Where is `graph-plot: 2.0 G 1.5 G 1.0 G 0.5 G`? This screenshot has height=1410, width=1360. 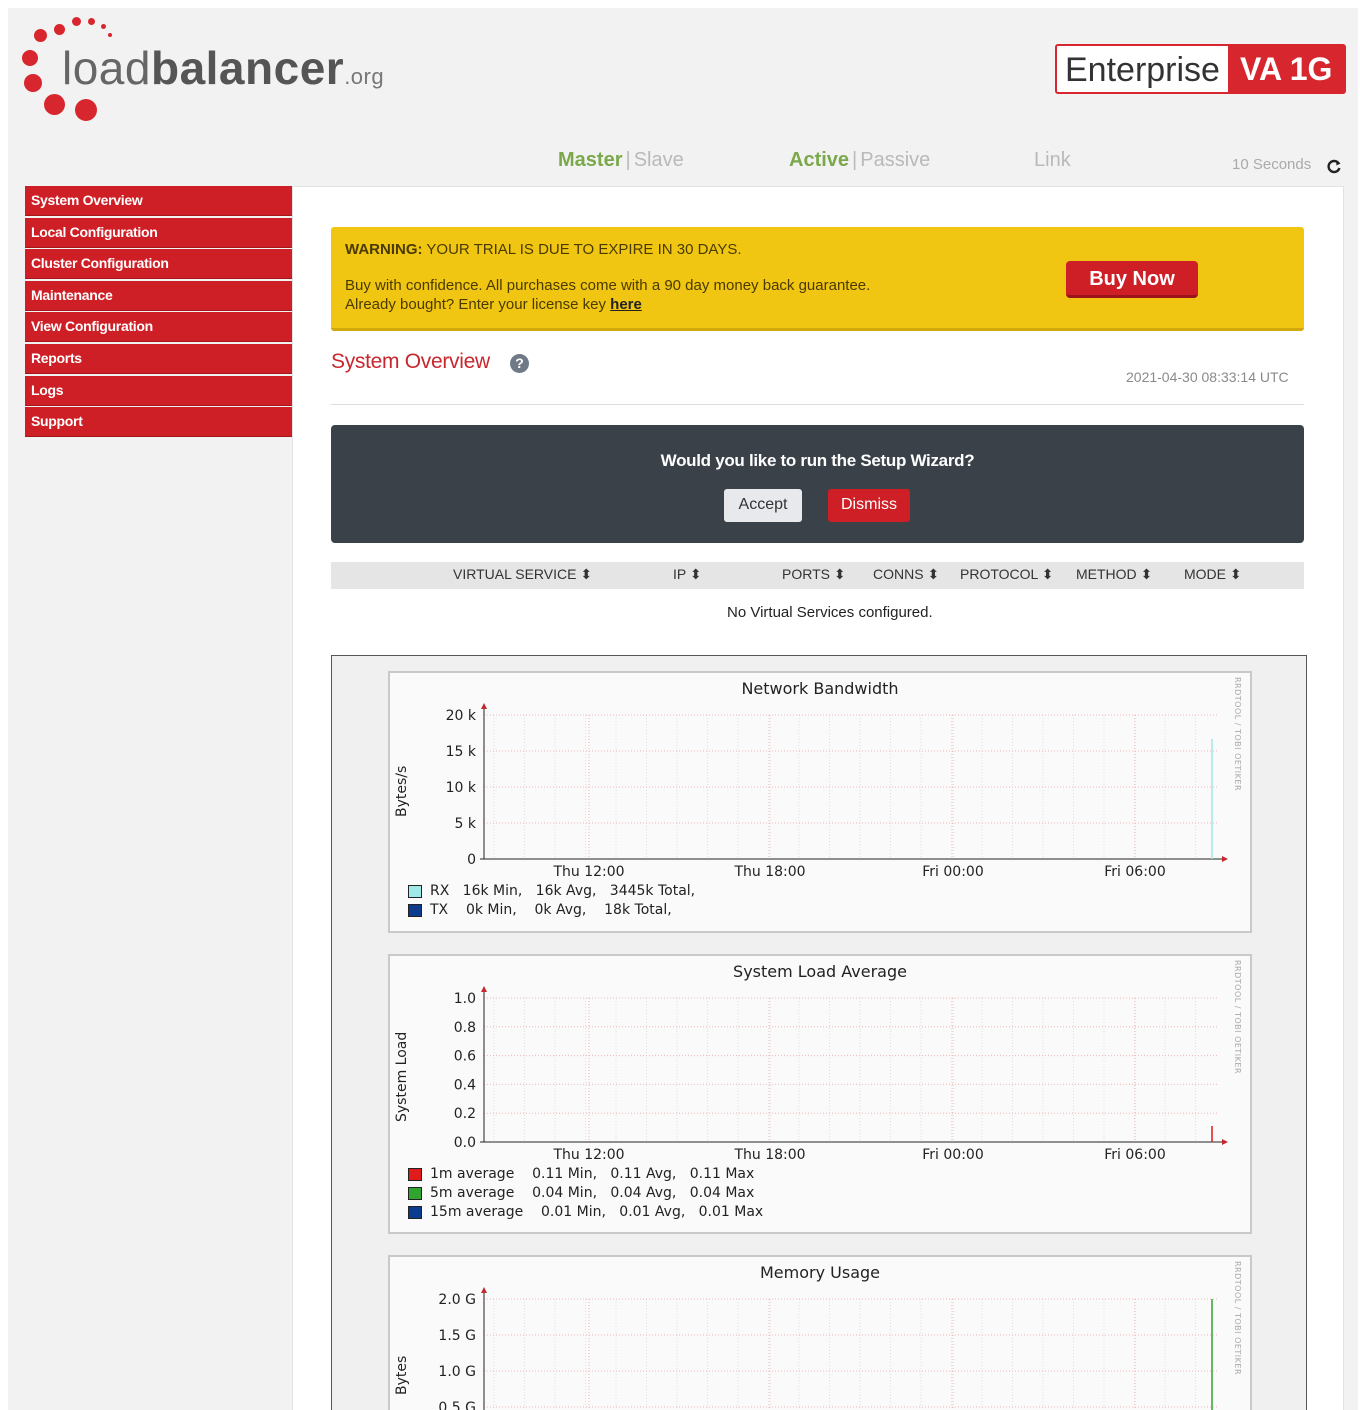 graph-plot: 2.0 G 1.5 G 1.0 G 0.5 G is located at coordinates (828, 1348).